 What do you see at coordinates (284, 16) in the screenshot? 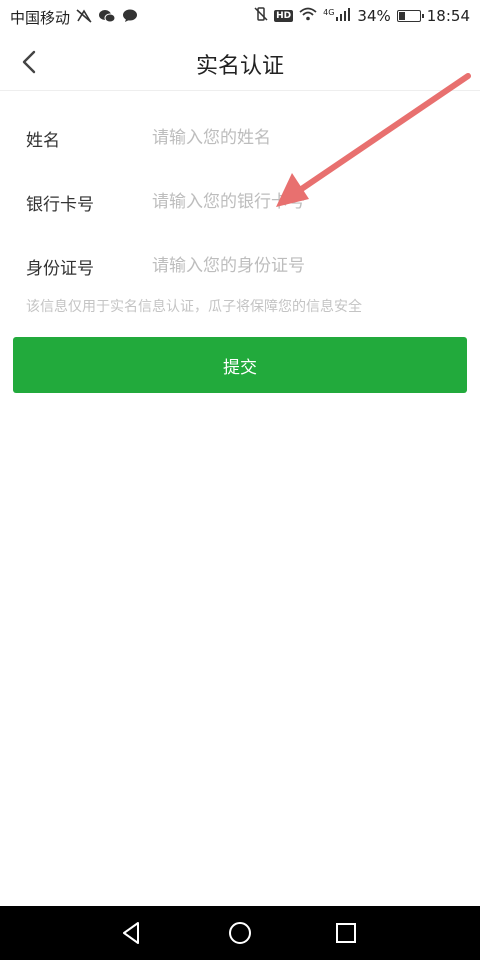
I see `hd-badge: HD` at bounding box center [284, 16].